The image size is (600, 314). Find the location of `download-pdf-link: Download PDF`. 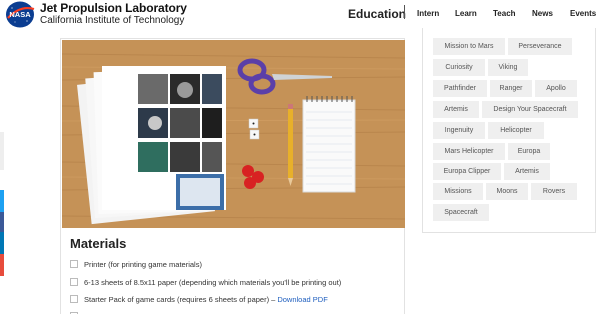

download-pdf-link: Download PDF is located at coordinates (302, 299).